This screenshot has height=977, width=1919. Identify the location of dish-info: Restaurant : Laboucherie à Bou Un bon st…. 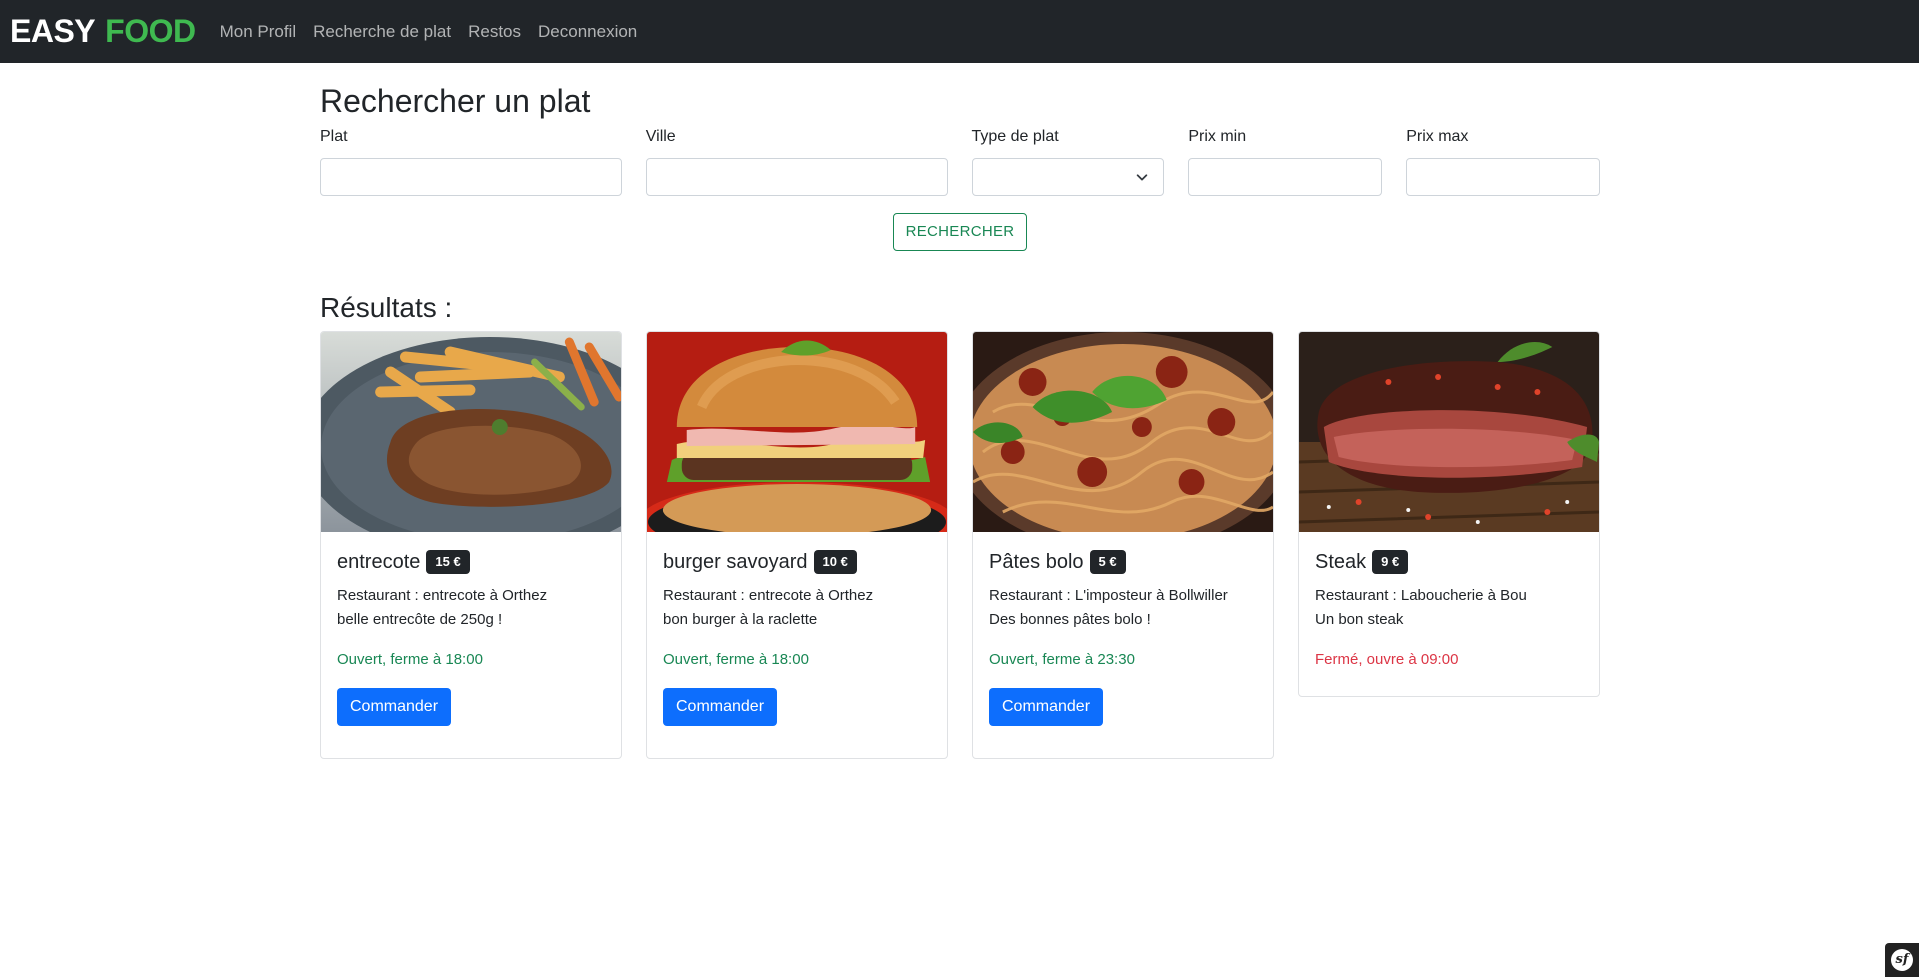
(1449, 608).